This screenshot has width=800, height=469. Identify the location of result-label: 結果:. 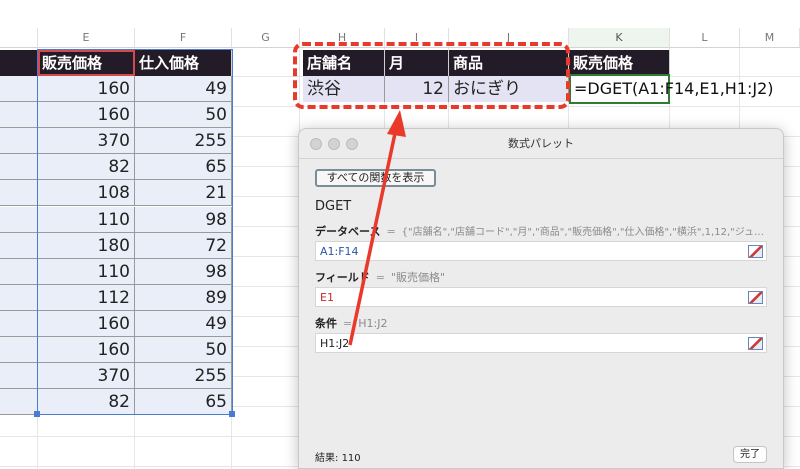
(327, 458).